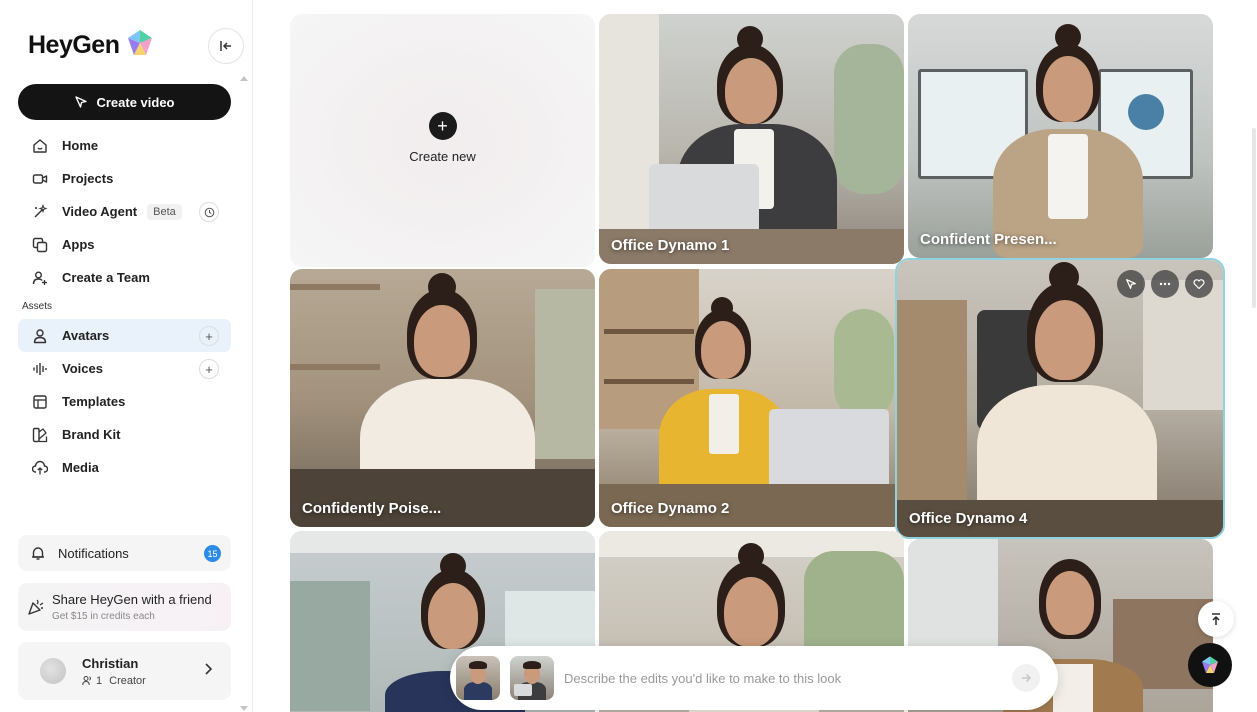 The height and width of the screenshot is (712, 1257). Describe the element at coordinates (212, 553) in the screenshot. I see `notification-count-badge: 15` at that location.